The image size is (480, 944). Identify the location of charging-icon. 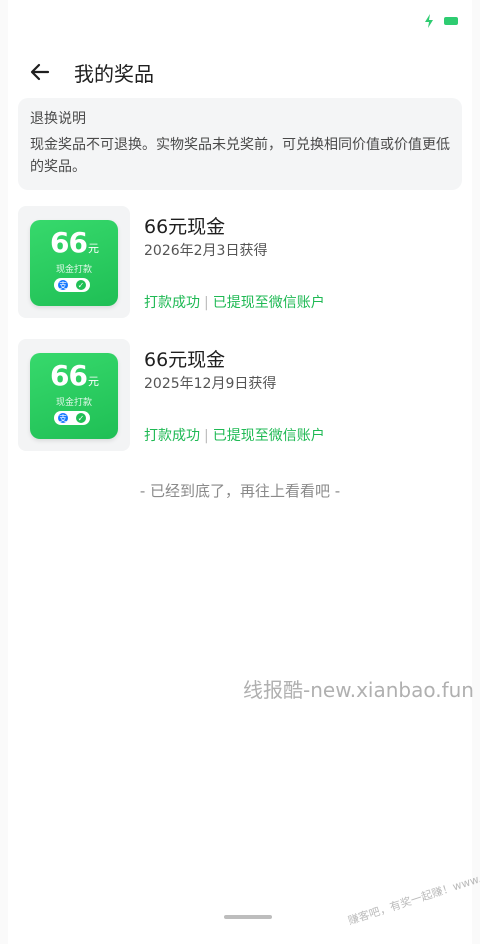
(429, 21).